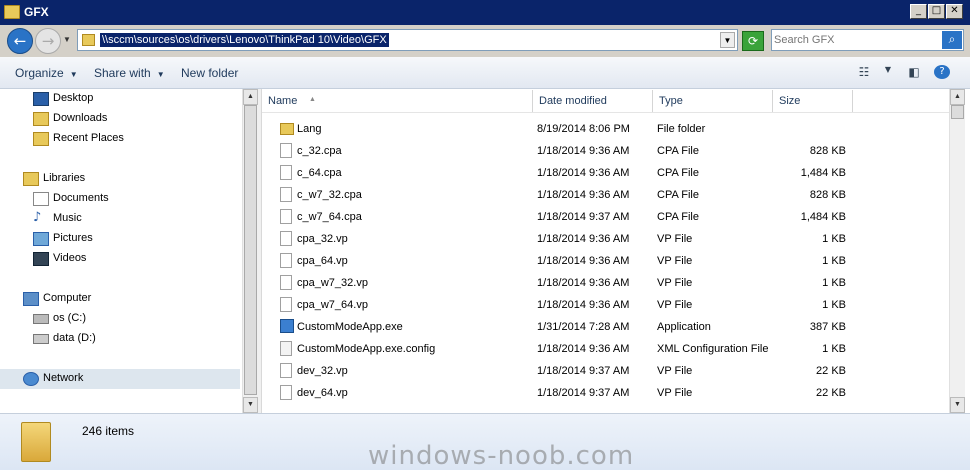 The height and width of the screenshot is (470, 970). I want to click on nav-item-music: ♪ Music, so click(120, 219).